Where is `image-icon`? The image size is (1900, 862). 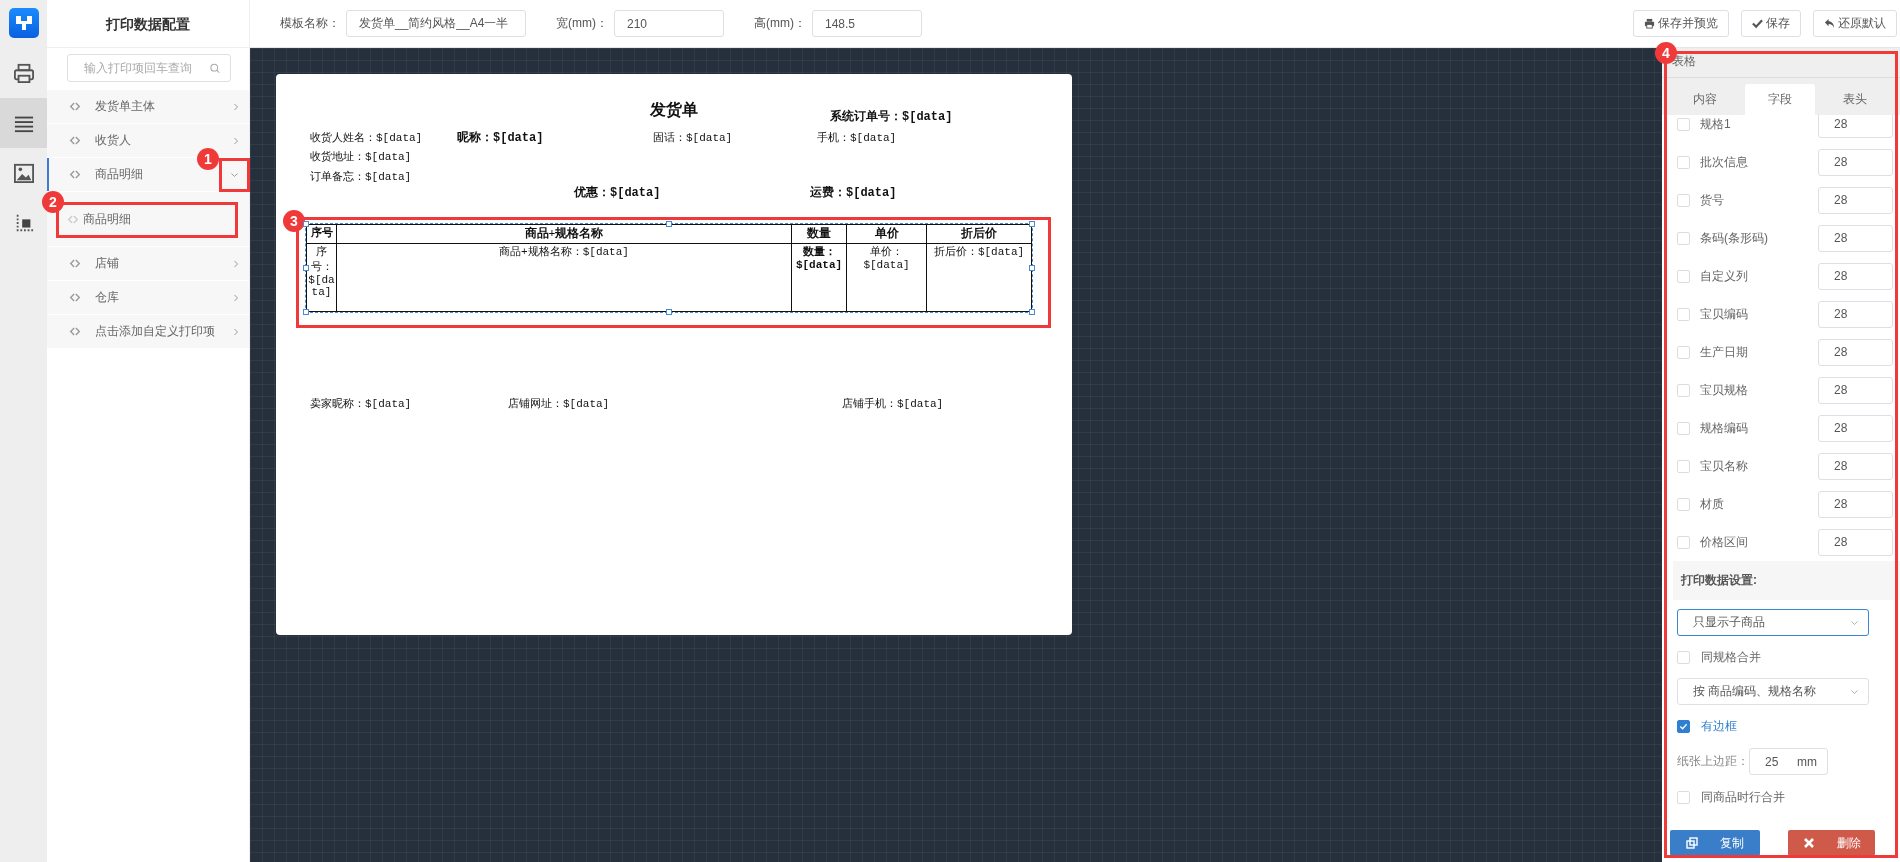
image-icon is located at coordinates (23, 173).